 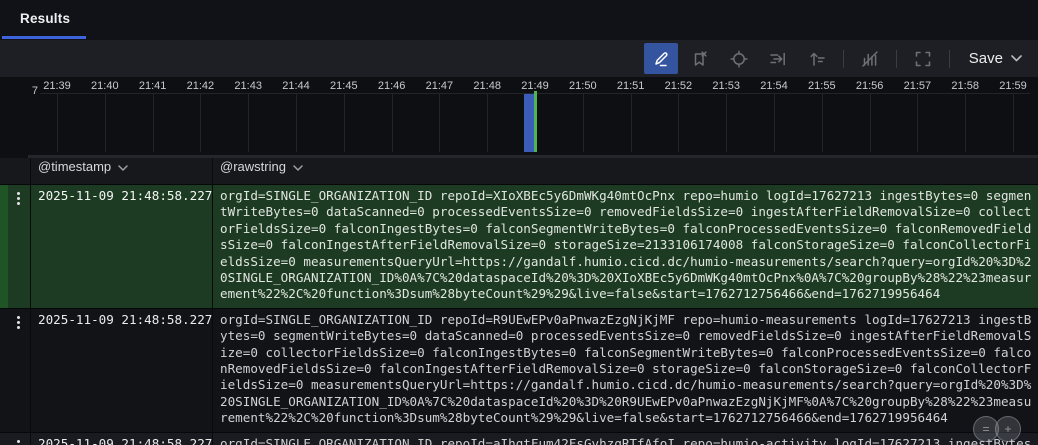 I want to click on column-header-timestamp: @timestamp, so click(x=122, y=171).